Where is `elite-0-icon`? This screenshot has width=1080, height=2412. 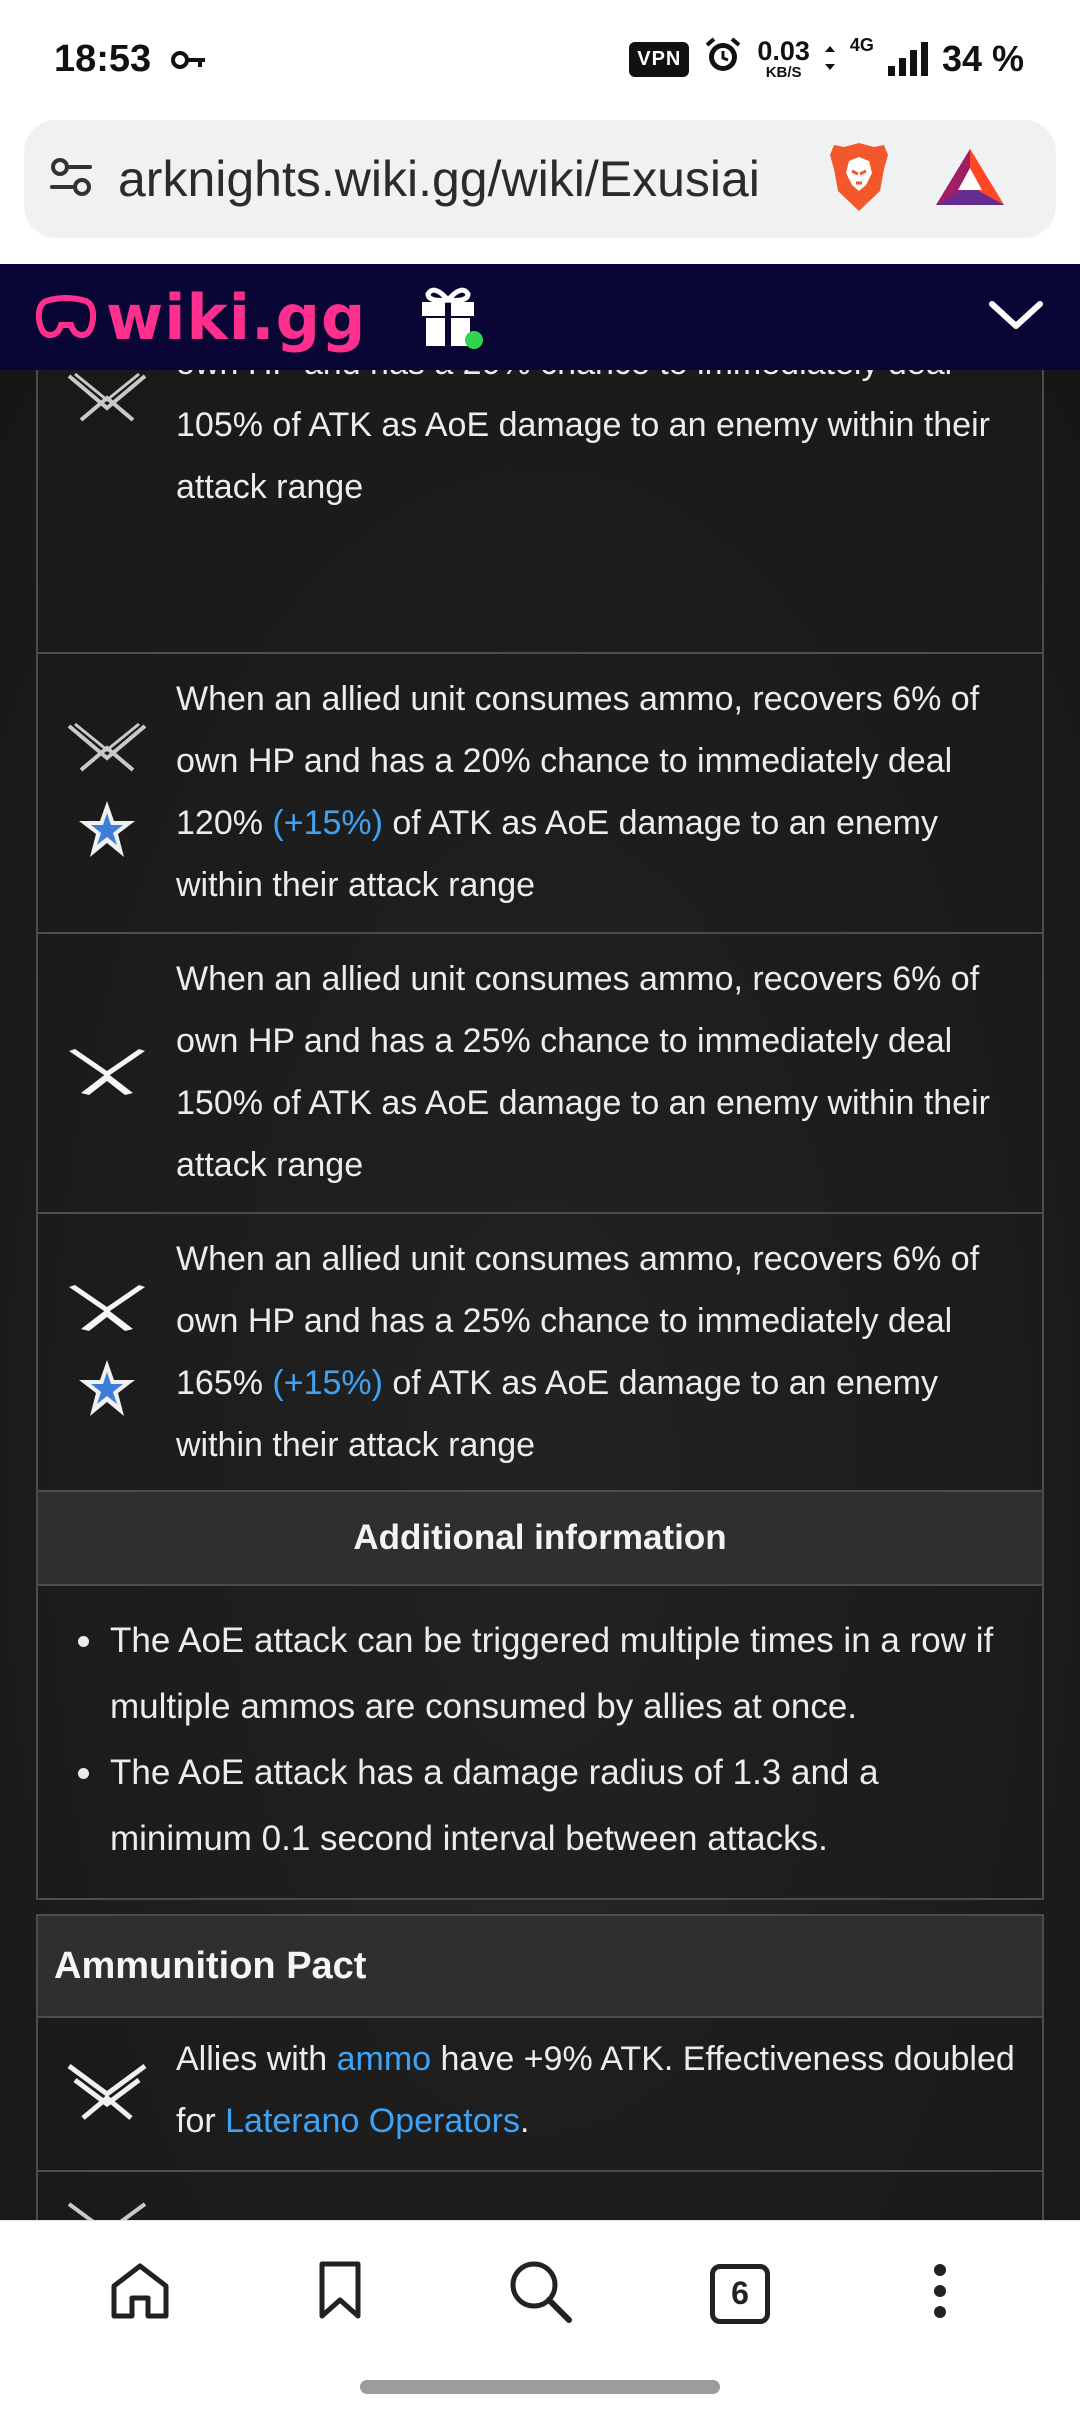
elite-0-icon is located at coordinates (107, 2094).